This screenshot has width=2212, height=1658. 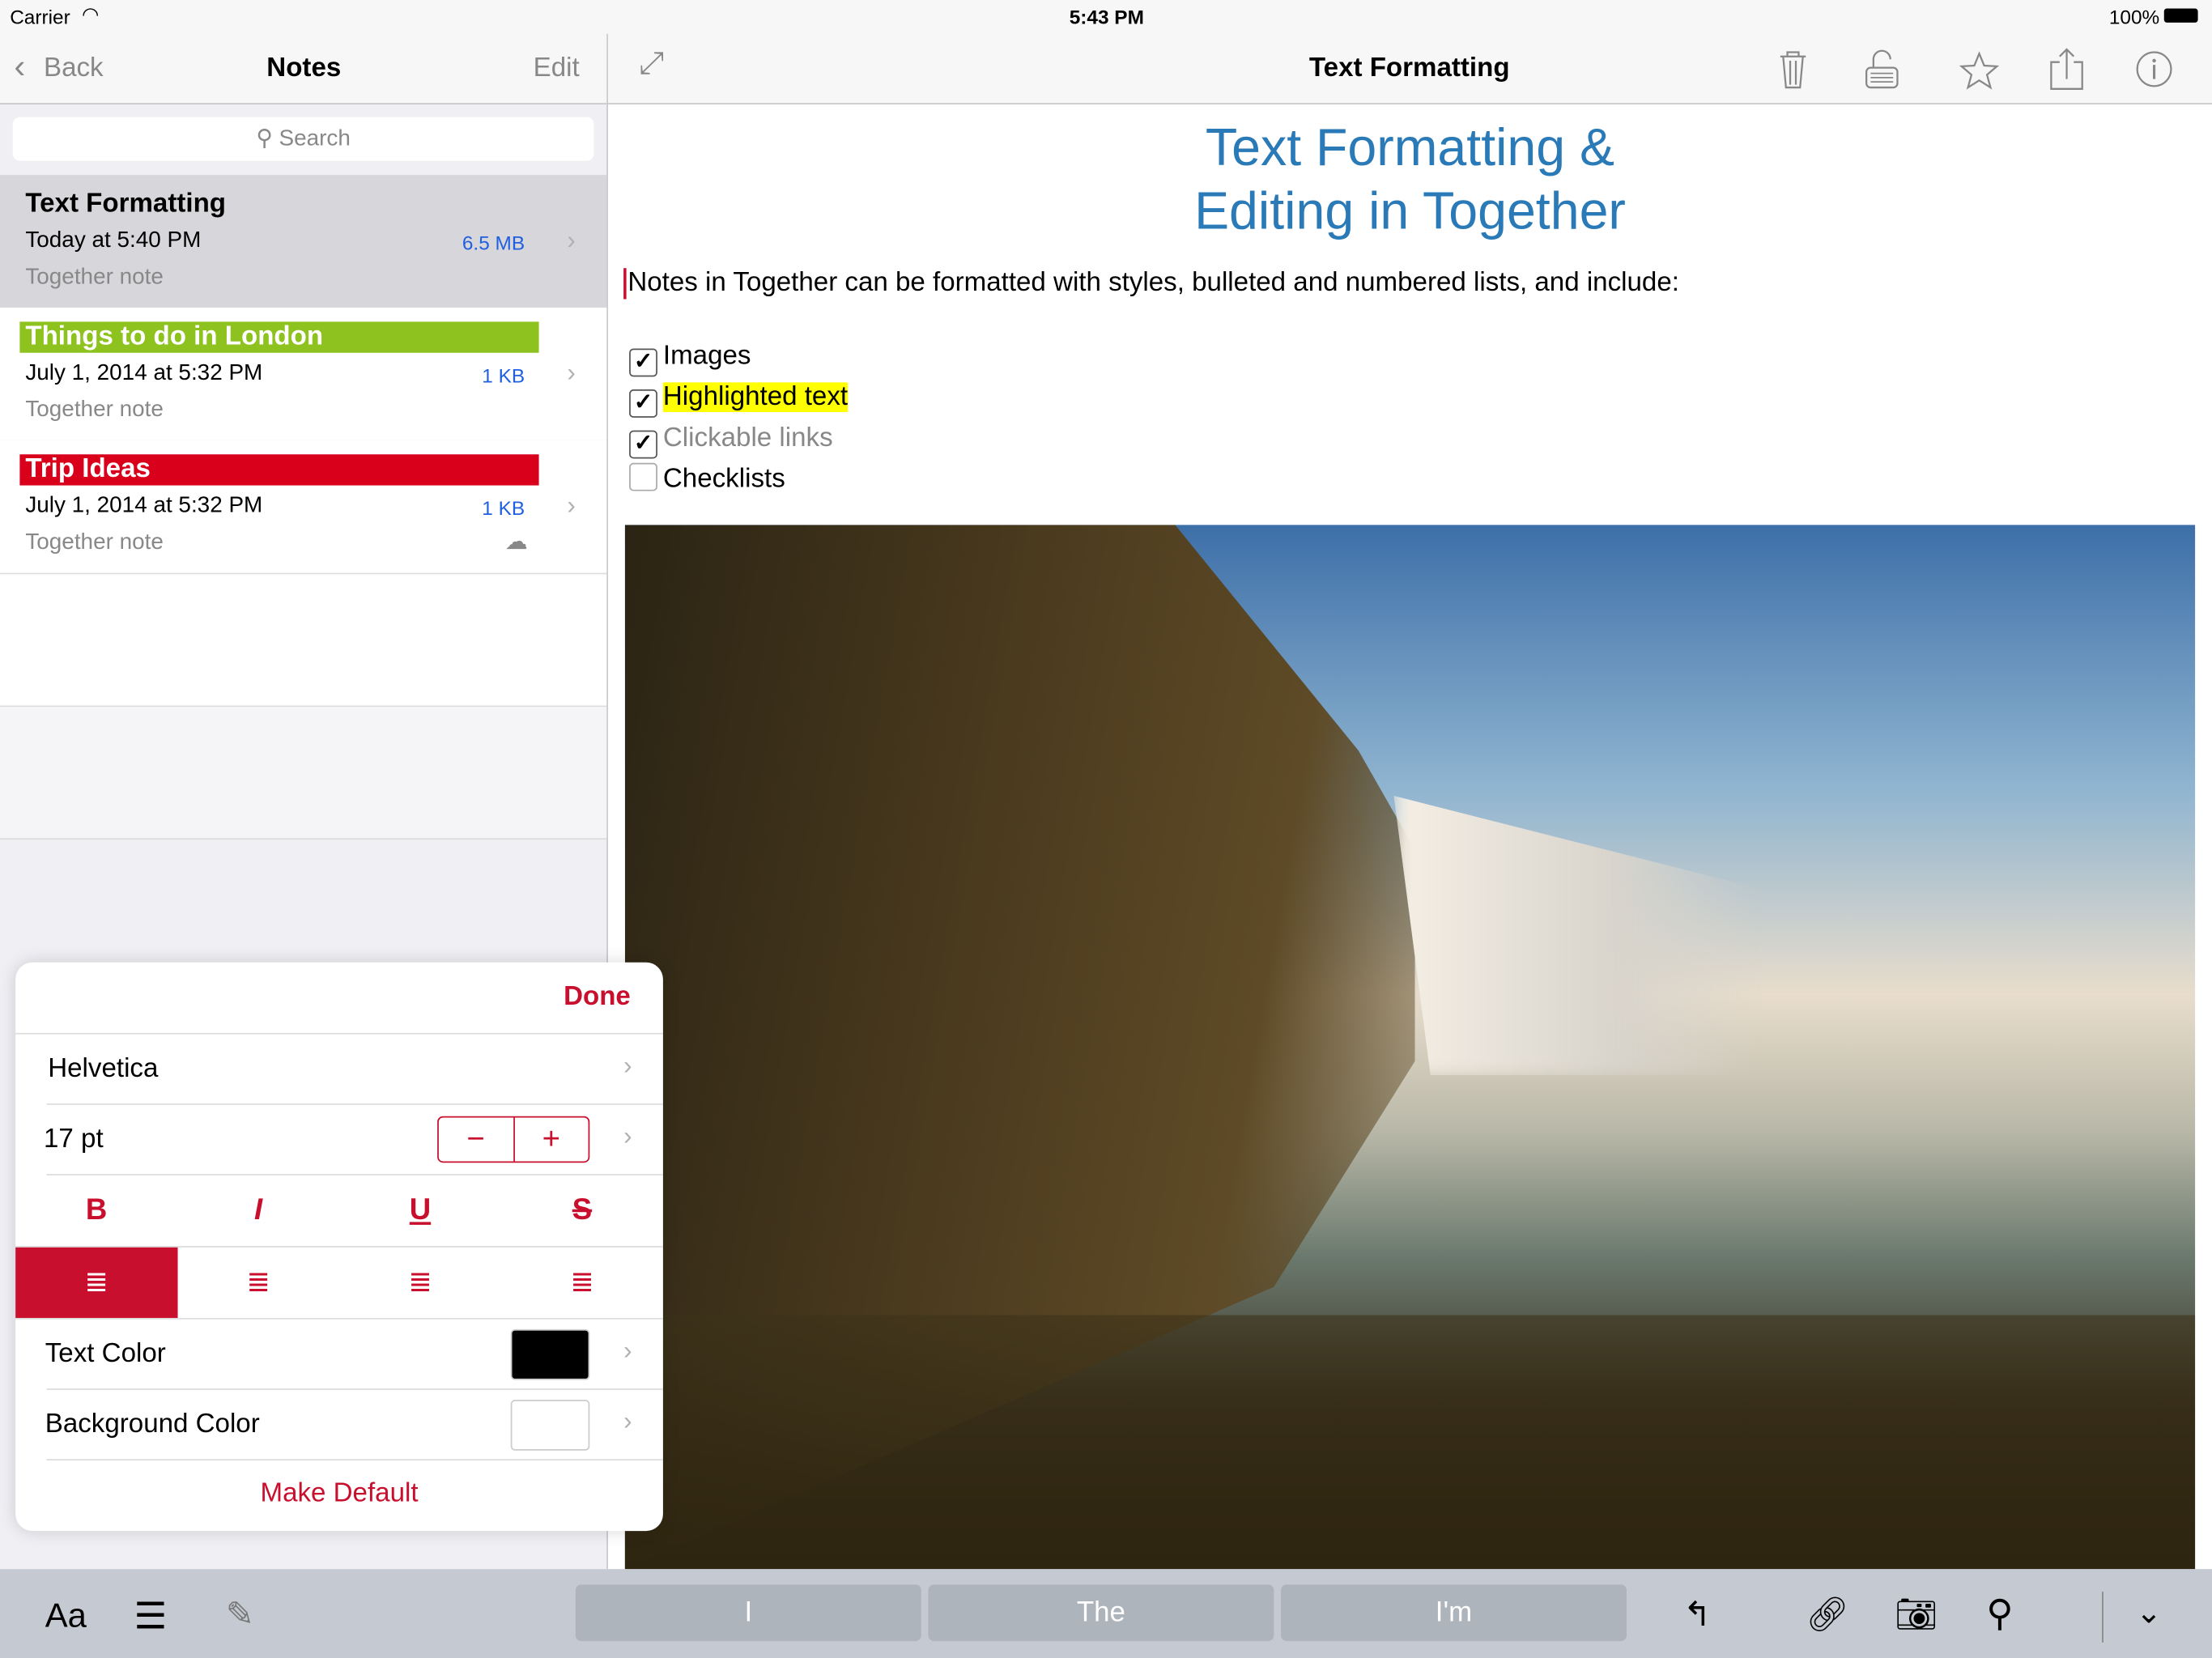 What do you see at coordinates (354, 1355) in the screenshot?
I see `text-color-row: Text Color ›` at bounding box center [354, 1355].